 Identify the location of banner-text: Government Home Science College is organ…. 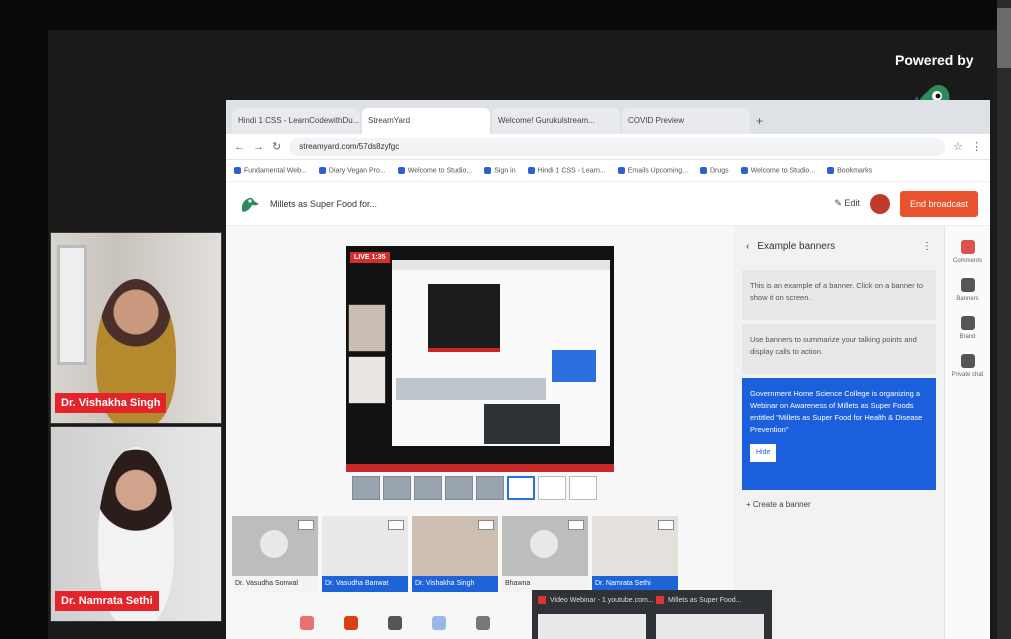
(836, 411).